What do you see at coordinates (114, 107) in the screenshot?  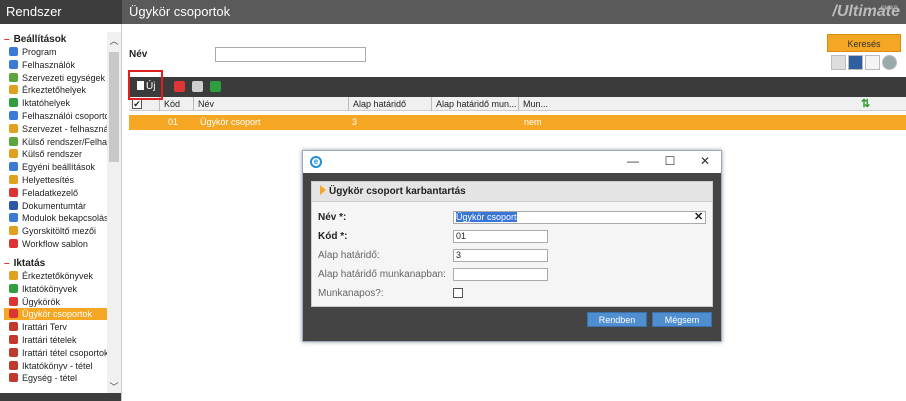 I see `scrollbar-thumb` at bounding box center [114, 107].